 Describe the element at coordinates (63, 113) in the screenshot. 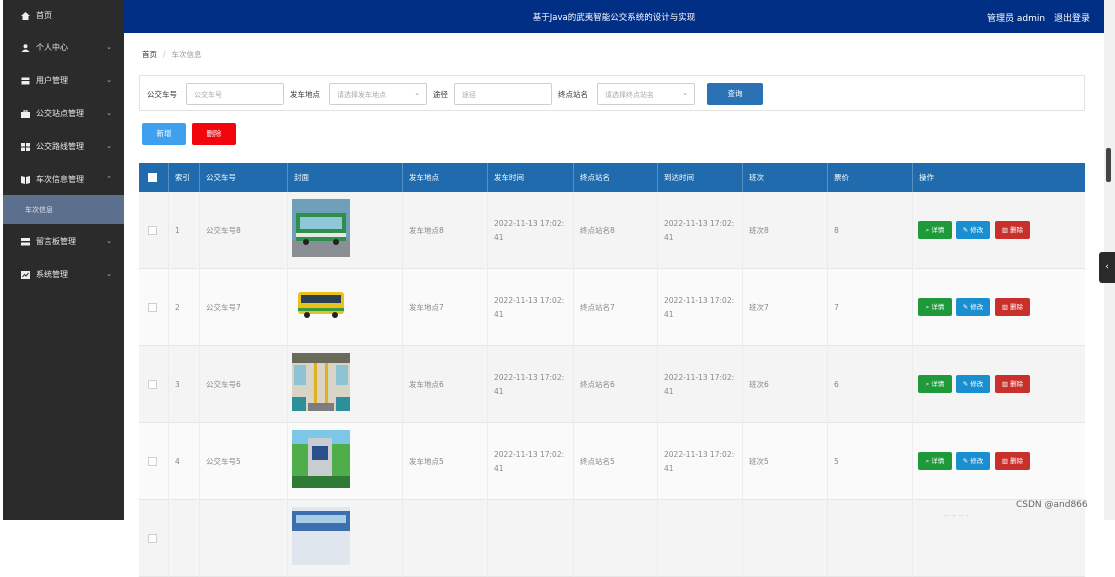

I see `sidebar-item-stations: 公交站点管理 ⌄` at that location.